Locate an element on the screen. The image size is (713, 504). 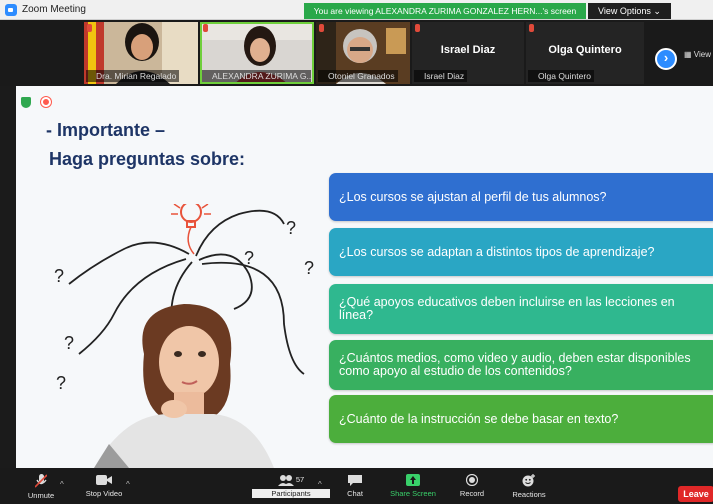
slide-subtitle: Haga preguntas sobre: is located at coordinates (147, 159).